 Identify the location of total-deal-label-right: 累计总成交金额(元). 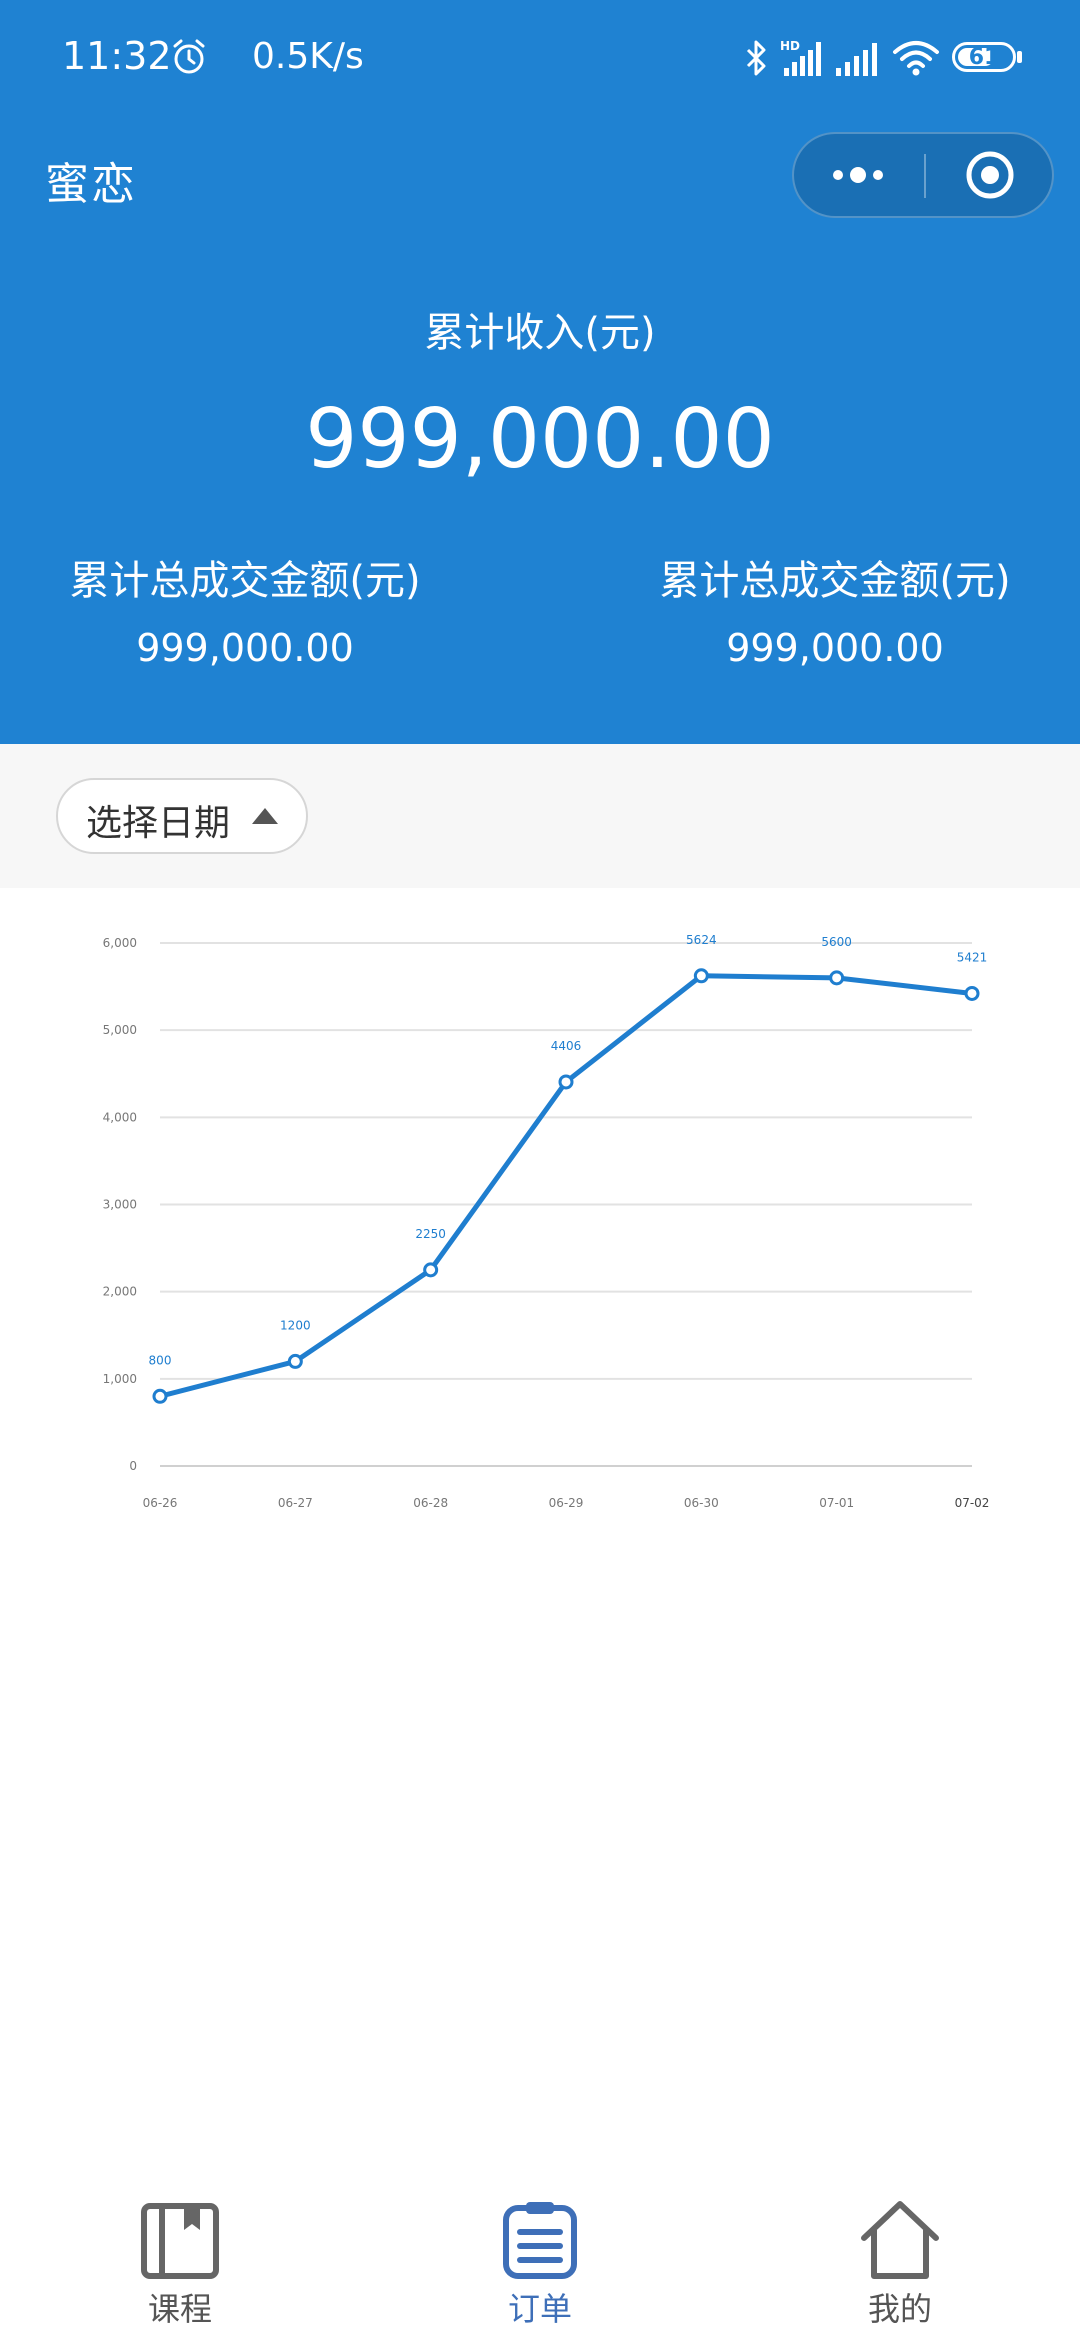
(835, 581).